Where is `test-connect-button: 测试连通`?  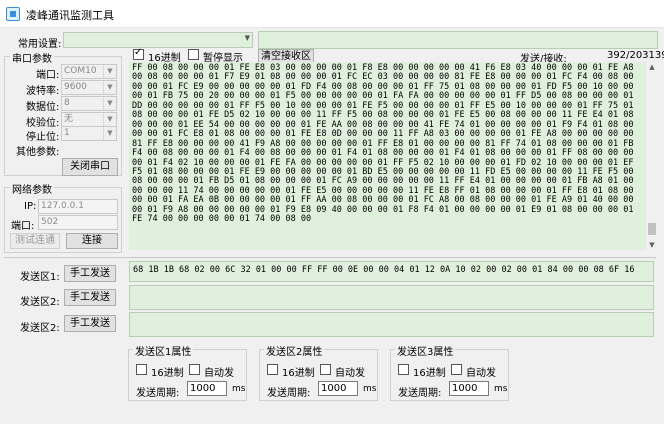
test-connect-button: 测试连通 is located at coordinates (35, 241).